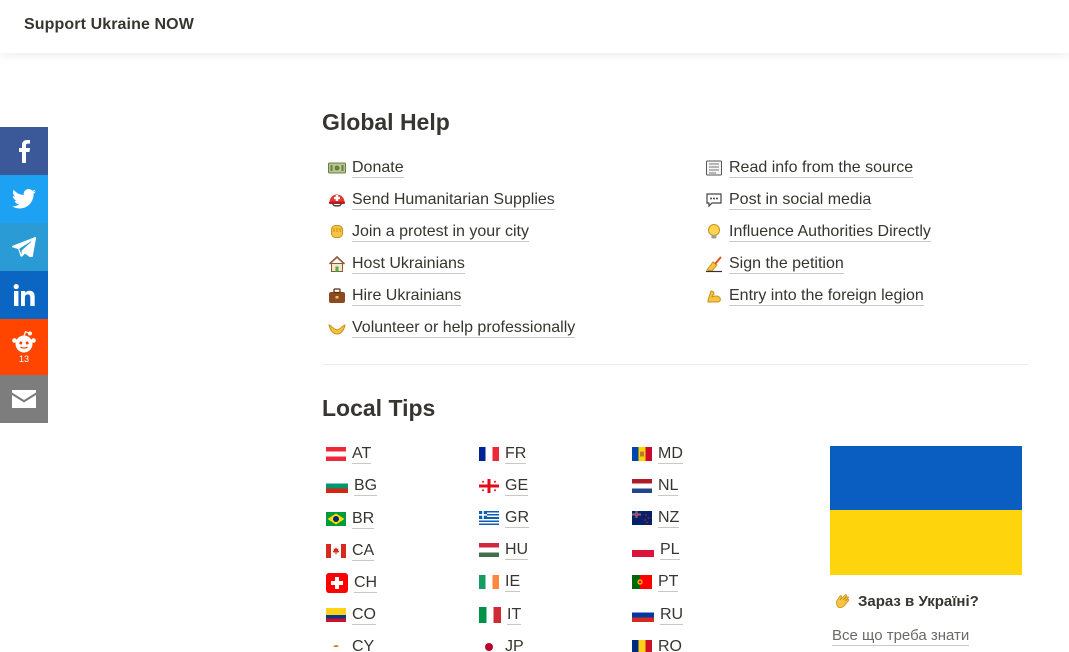  What do you see at coordinates (386, 122) in the screenshot?
I see `global-help-title: Global Help` at bounding box center [386, 122].